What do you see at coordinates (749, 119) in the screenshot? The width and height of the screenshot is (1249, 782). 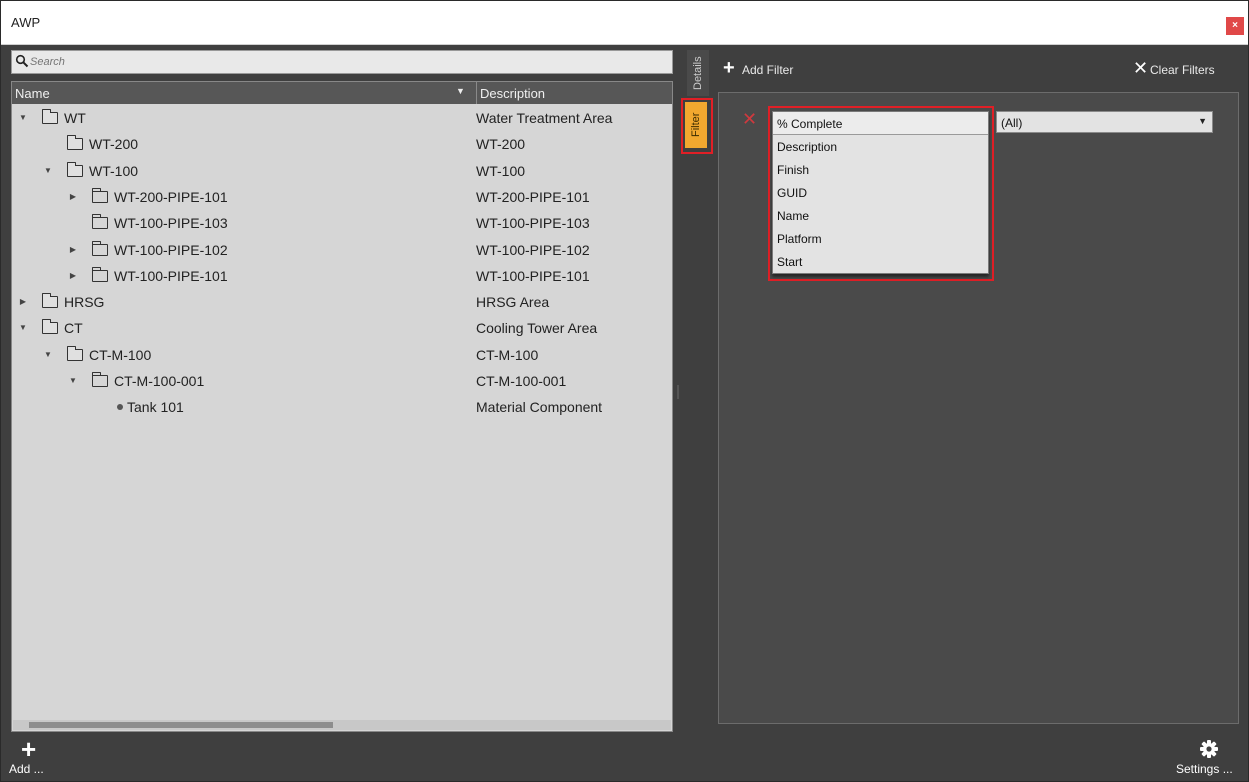 I see `remove-filter-icon: ✕` at bounding box center [749, 119].